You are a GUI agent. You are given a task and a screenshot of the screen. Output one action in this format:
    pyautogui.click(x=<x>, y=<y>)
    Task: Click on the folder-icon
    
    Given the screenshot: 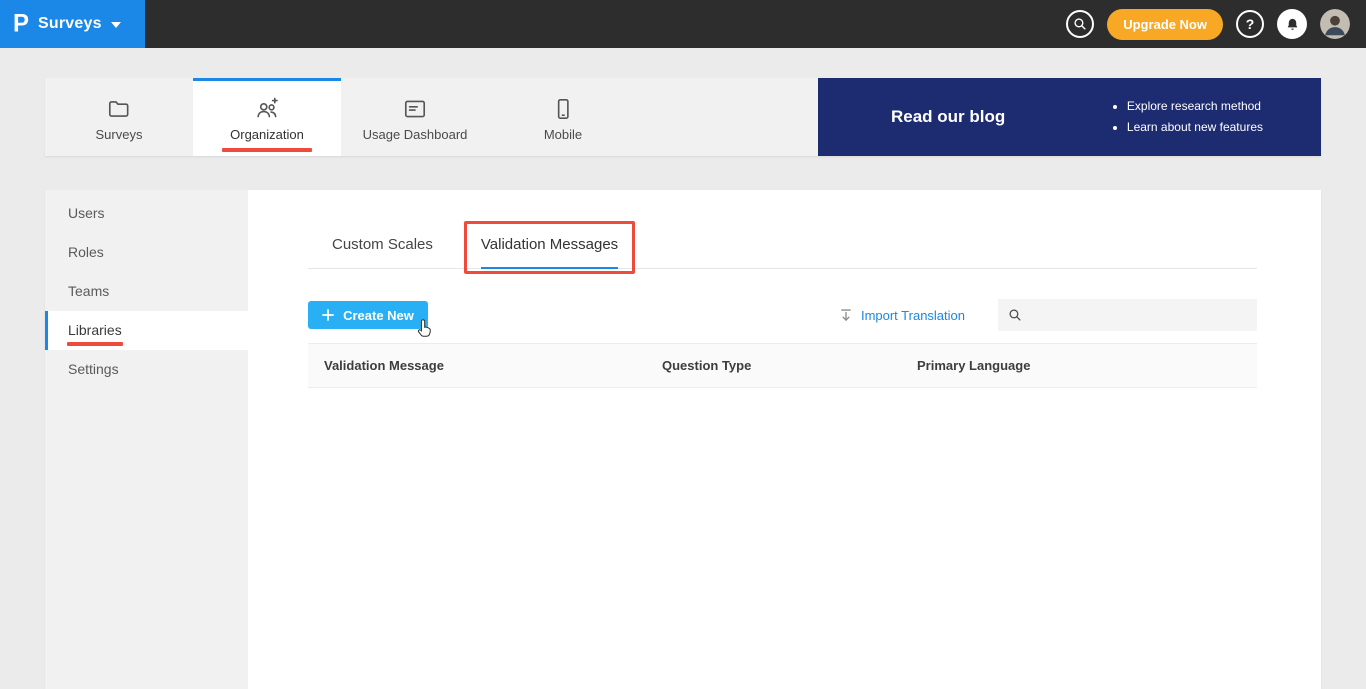 What is the action you would take?
    pyautogui.click(x=118, y=108)
    